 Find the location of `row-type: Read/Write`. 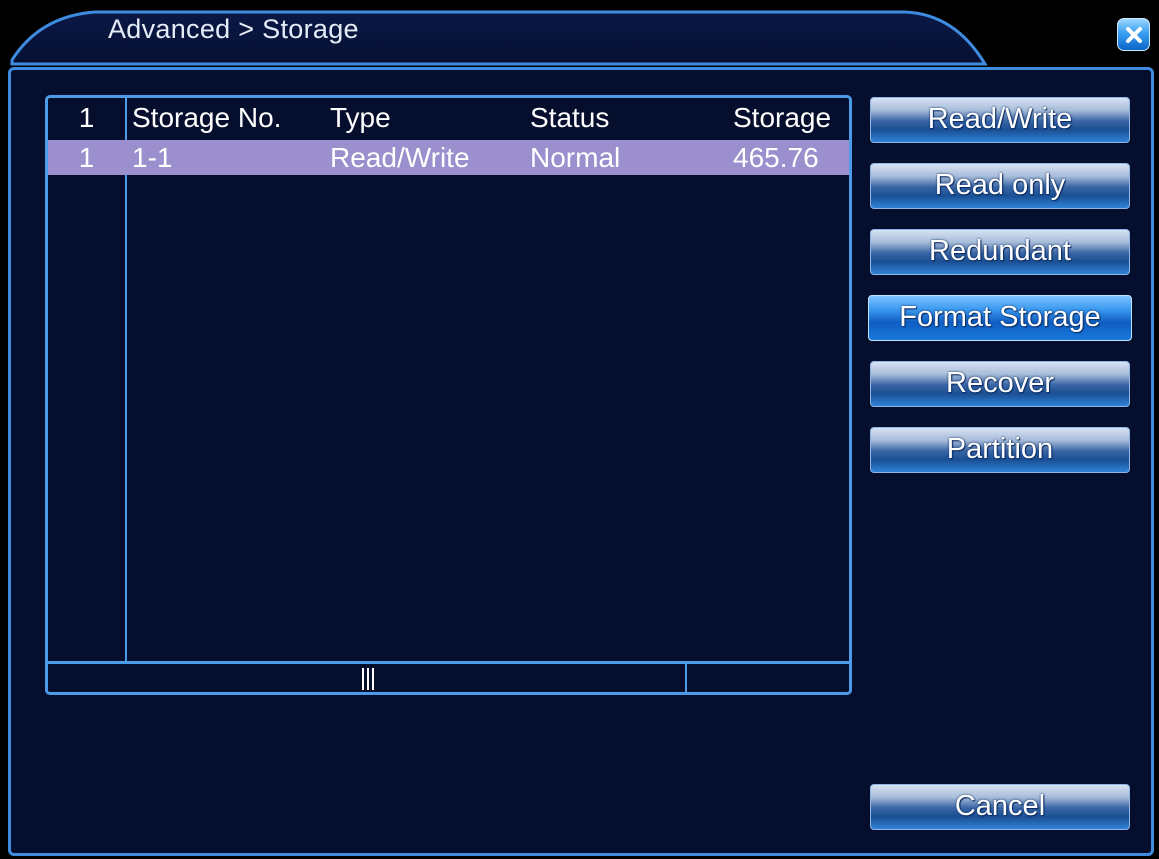

row-type: Read/Write is located at coordinates (400, 157).